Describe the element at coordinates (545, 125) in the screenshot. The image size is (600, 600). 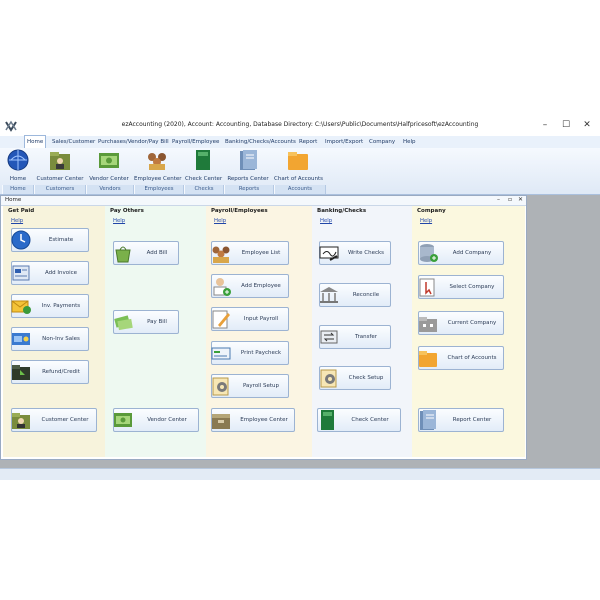
I see `minimize-button: –` at that location.